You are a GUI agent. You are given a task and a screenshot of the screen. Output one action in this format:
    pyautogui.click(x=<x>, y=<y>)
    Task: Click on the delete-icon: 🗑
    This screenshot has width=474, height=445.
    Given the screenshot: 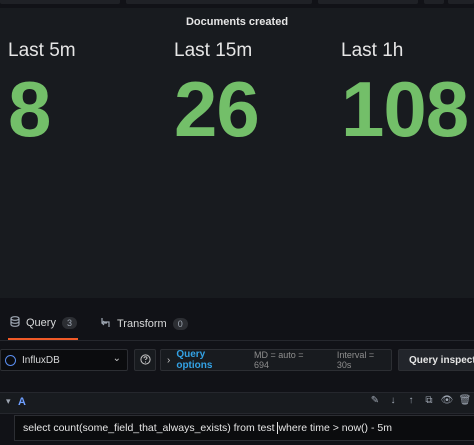 What is the action you would take?
    pyautogui.click(x=465, y=400)
    